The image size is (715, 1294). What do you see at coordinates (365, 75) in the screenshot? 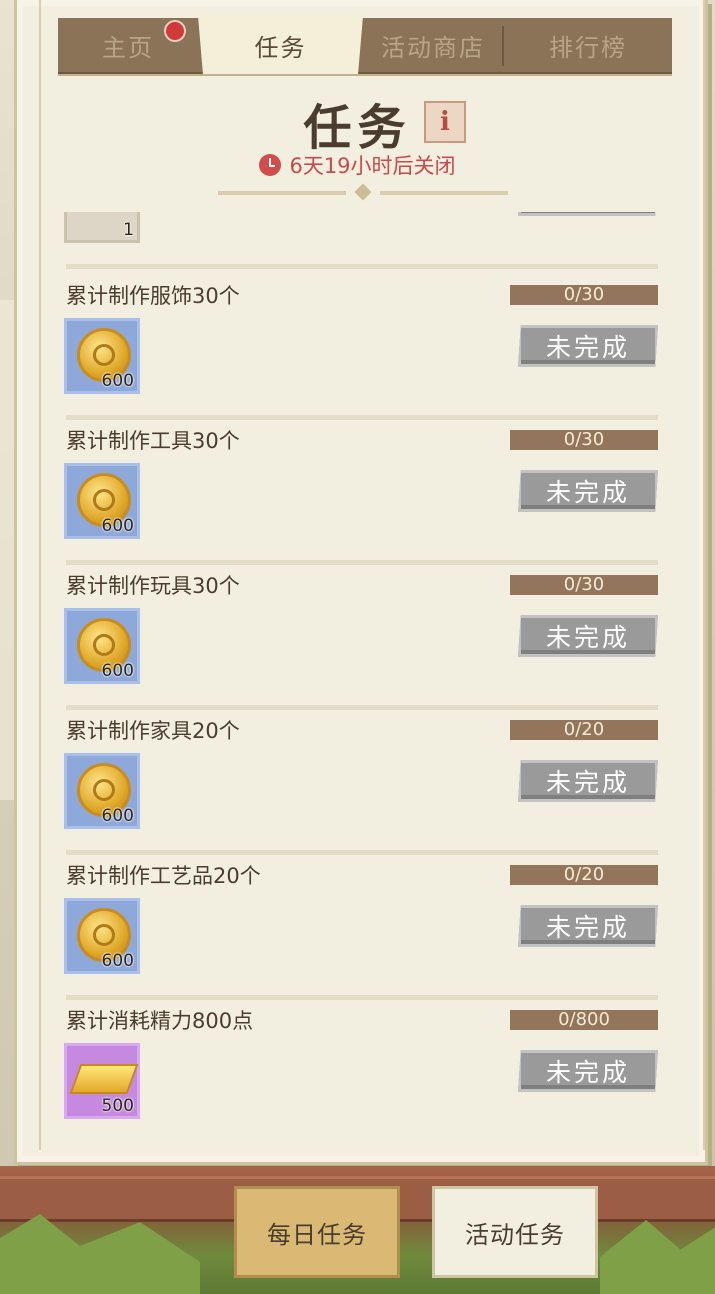
I see `tab-underline` at bounding box center [365, 75].